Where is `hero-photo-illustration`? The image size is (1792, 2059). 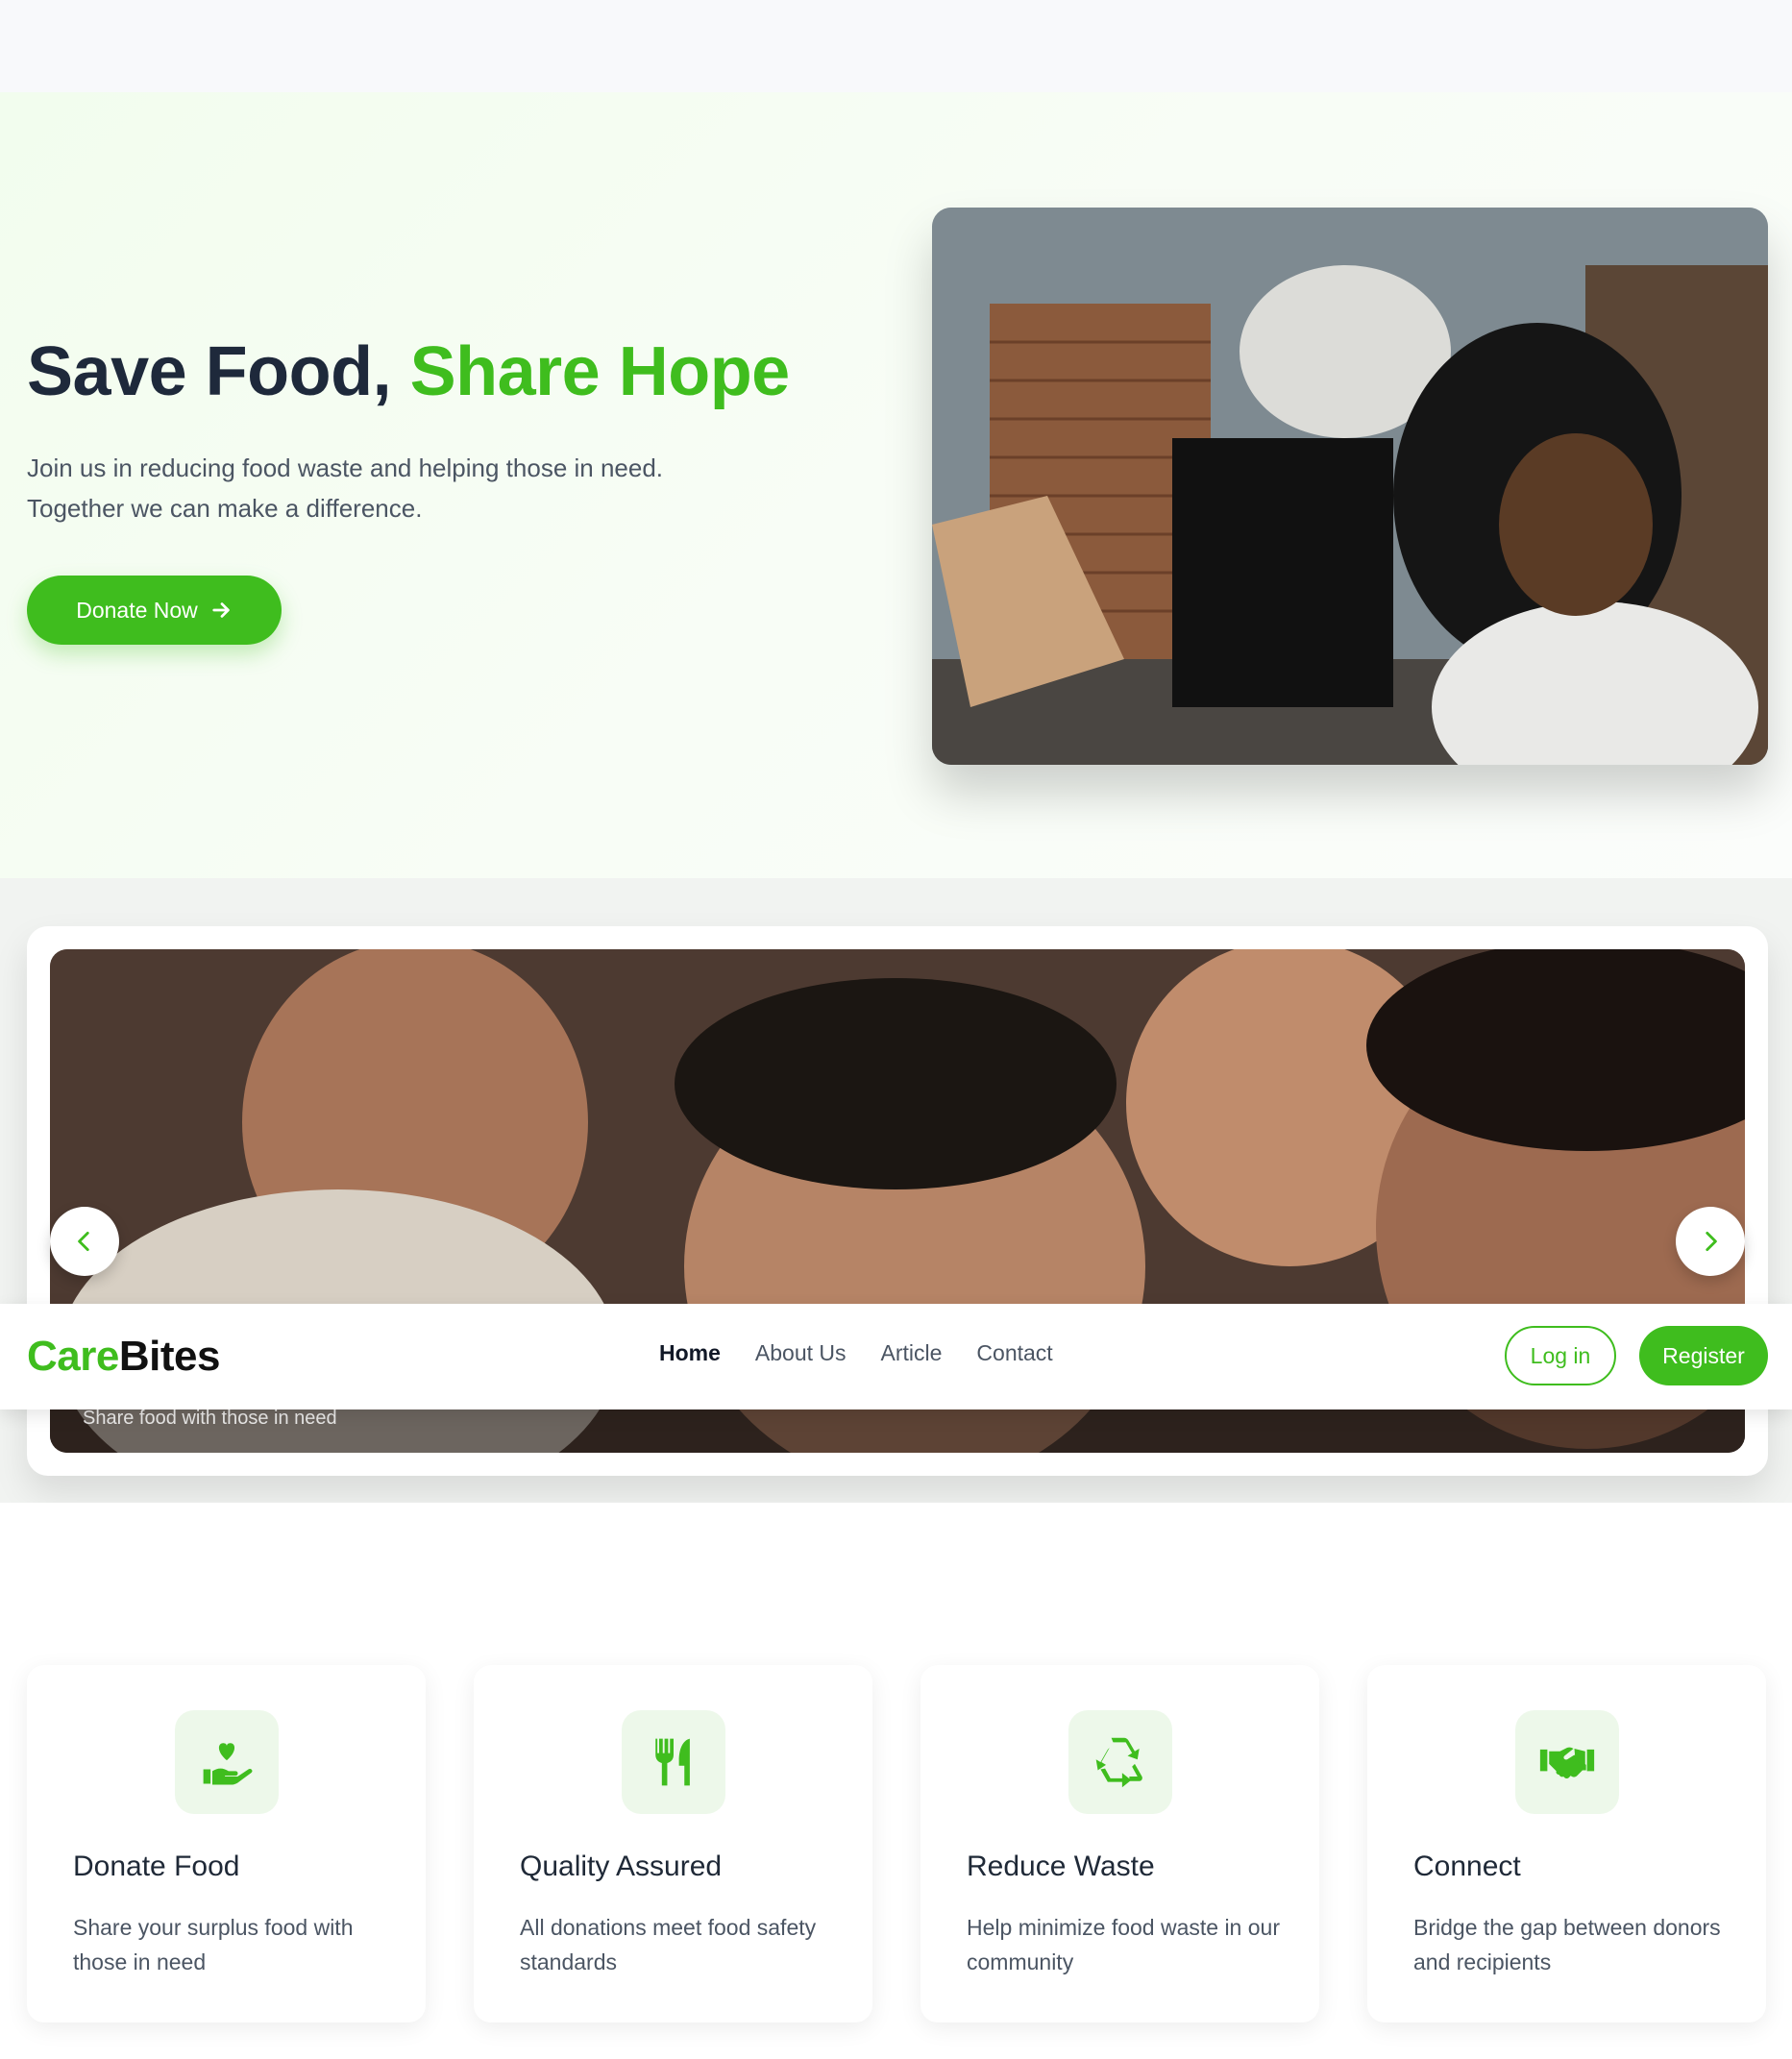
hero-photo-illustration is located at coordinates (1350, 486).